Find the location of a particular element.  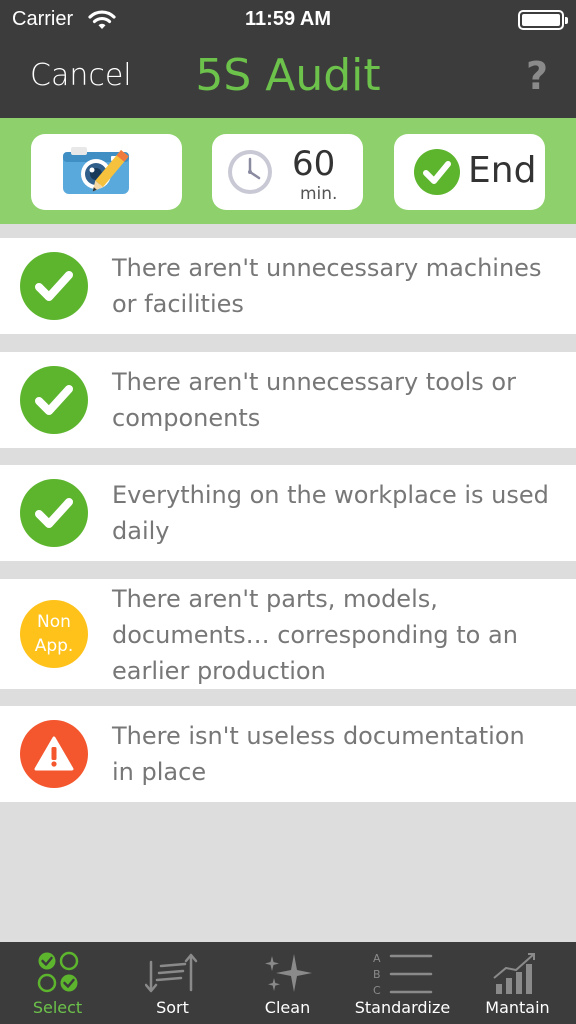

abc-list-icon: ABC is located at coordinates (402, 974).